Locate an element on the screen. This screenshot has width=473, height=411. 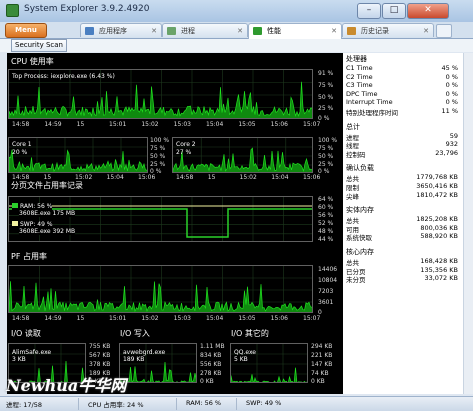
stats-row-label: Interrupt Time is located at coordinates (369, 102).